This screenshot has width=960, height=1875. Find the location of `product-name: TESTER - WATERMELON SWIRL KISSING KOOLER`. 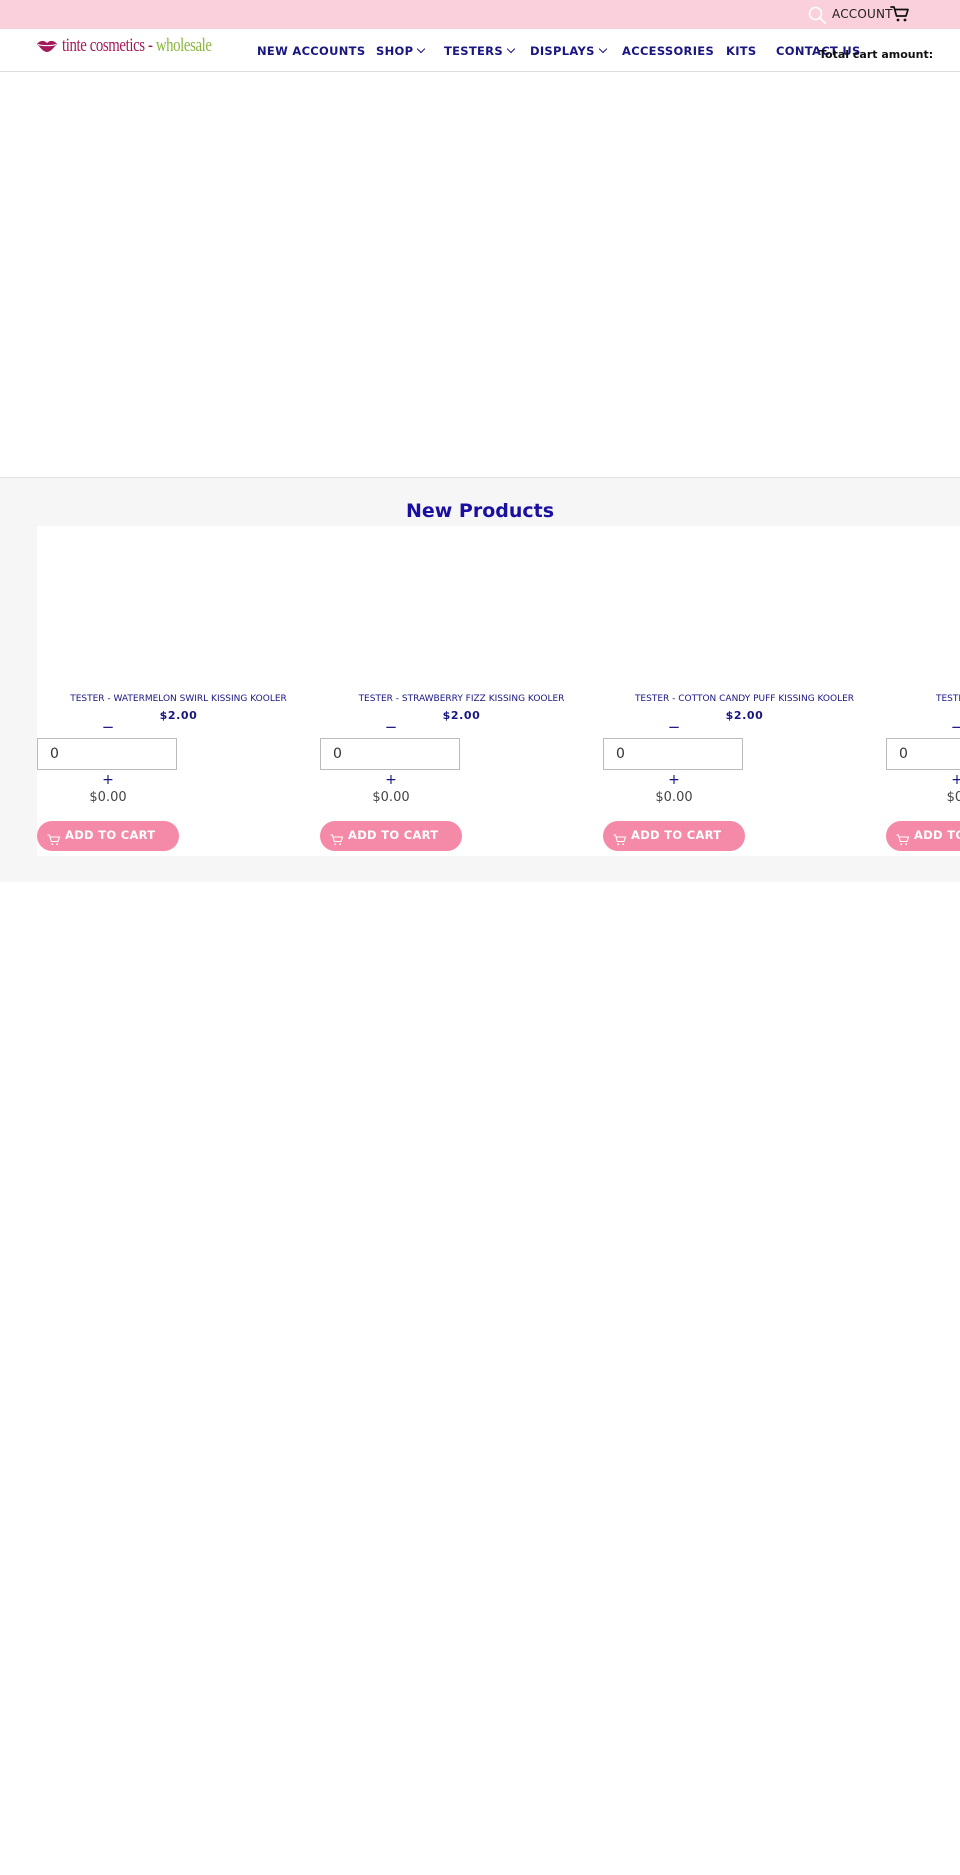

product-name: TESTER - WATERMELON SWIRL KISSING KOOLER is located at coordinates (178, 699).